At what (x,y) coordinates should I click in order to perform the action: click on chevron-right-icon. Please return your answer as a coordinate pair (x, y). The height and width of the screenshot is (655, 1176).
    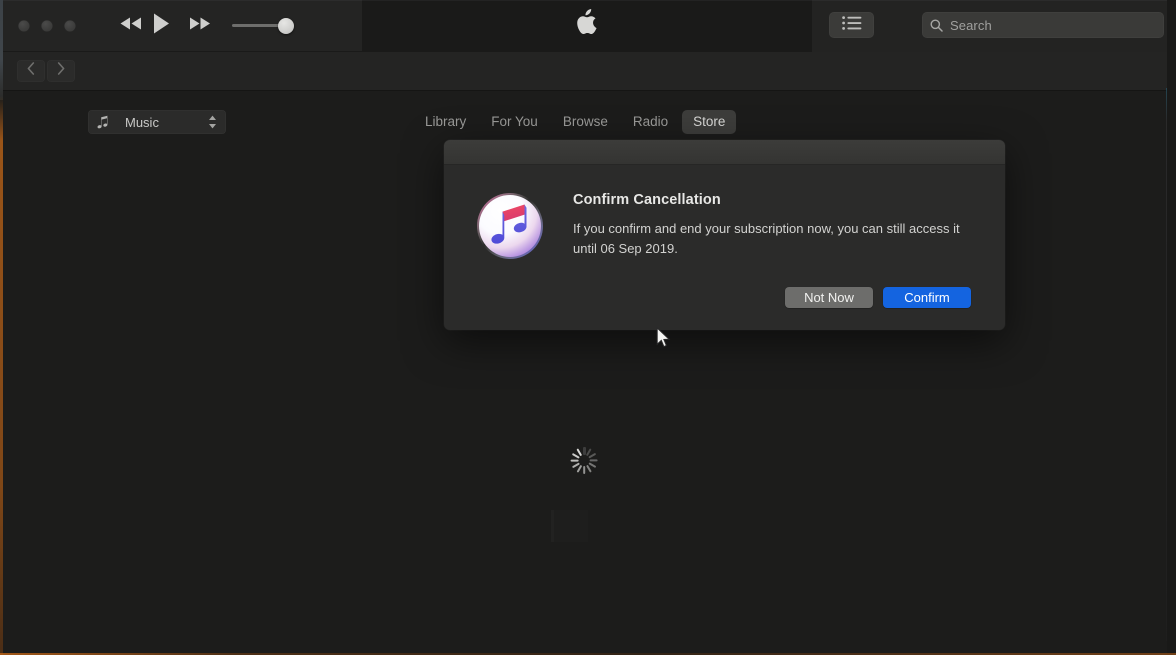
    Looking at the image, I should click on (61, 71).